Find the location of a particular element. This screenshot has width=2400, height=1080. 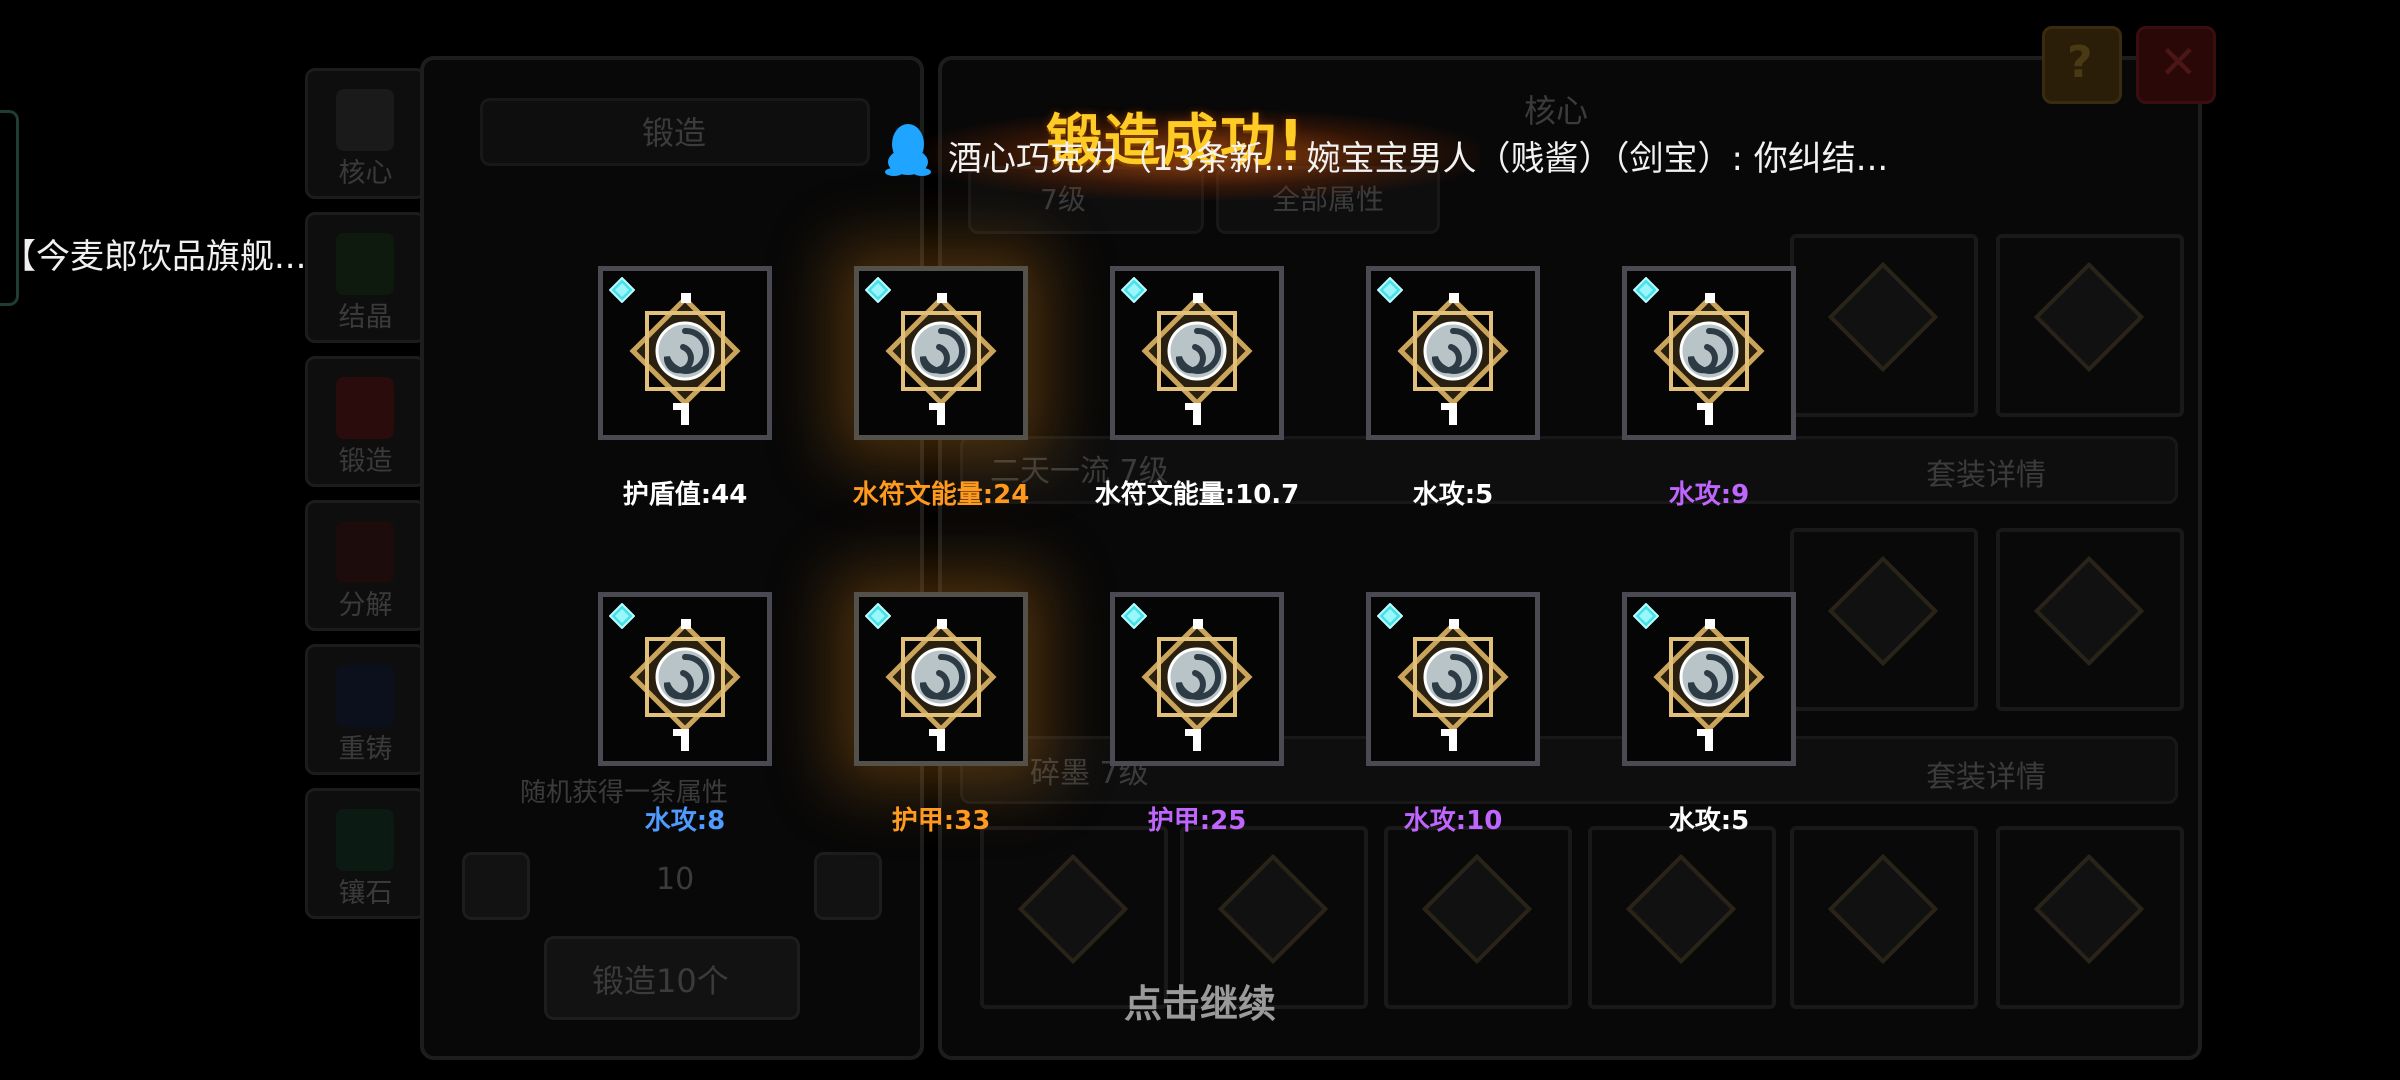

tab-crystal: 结晶 is located at coordinates (365, 277).